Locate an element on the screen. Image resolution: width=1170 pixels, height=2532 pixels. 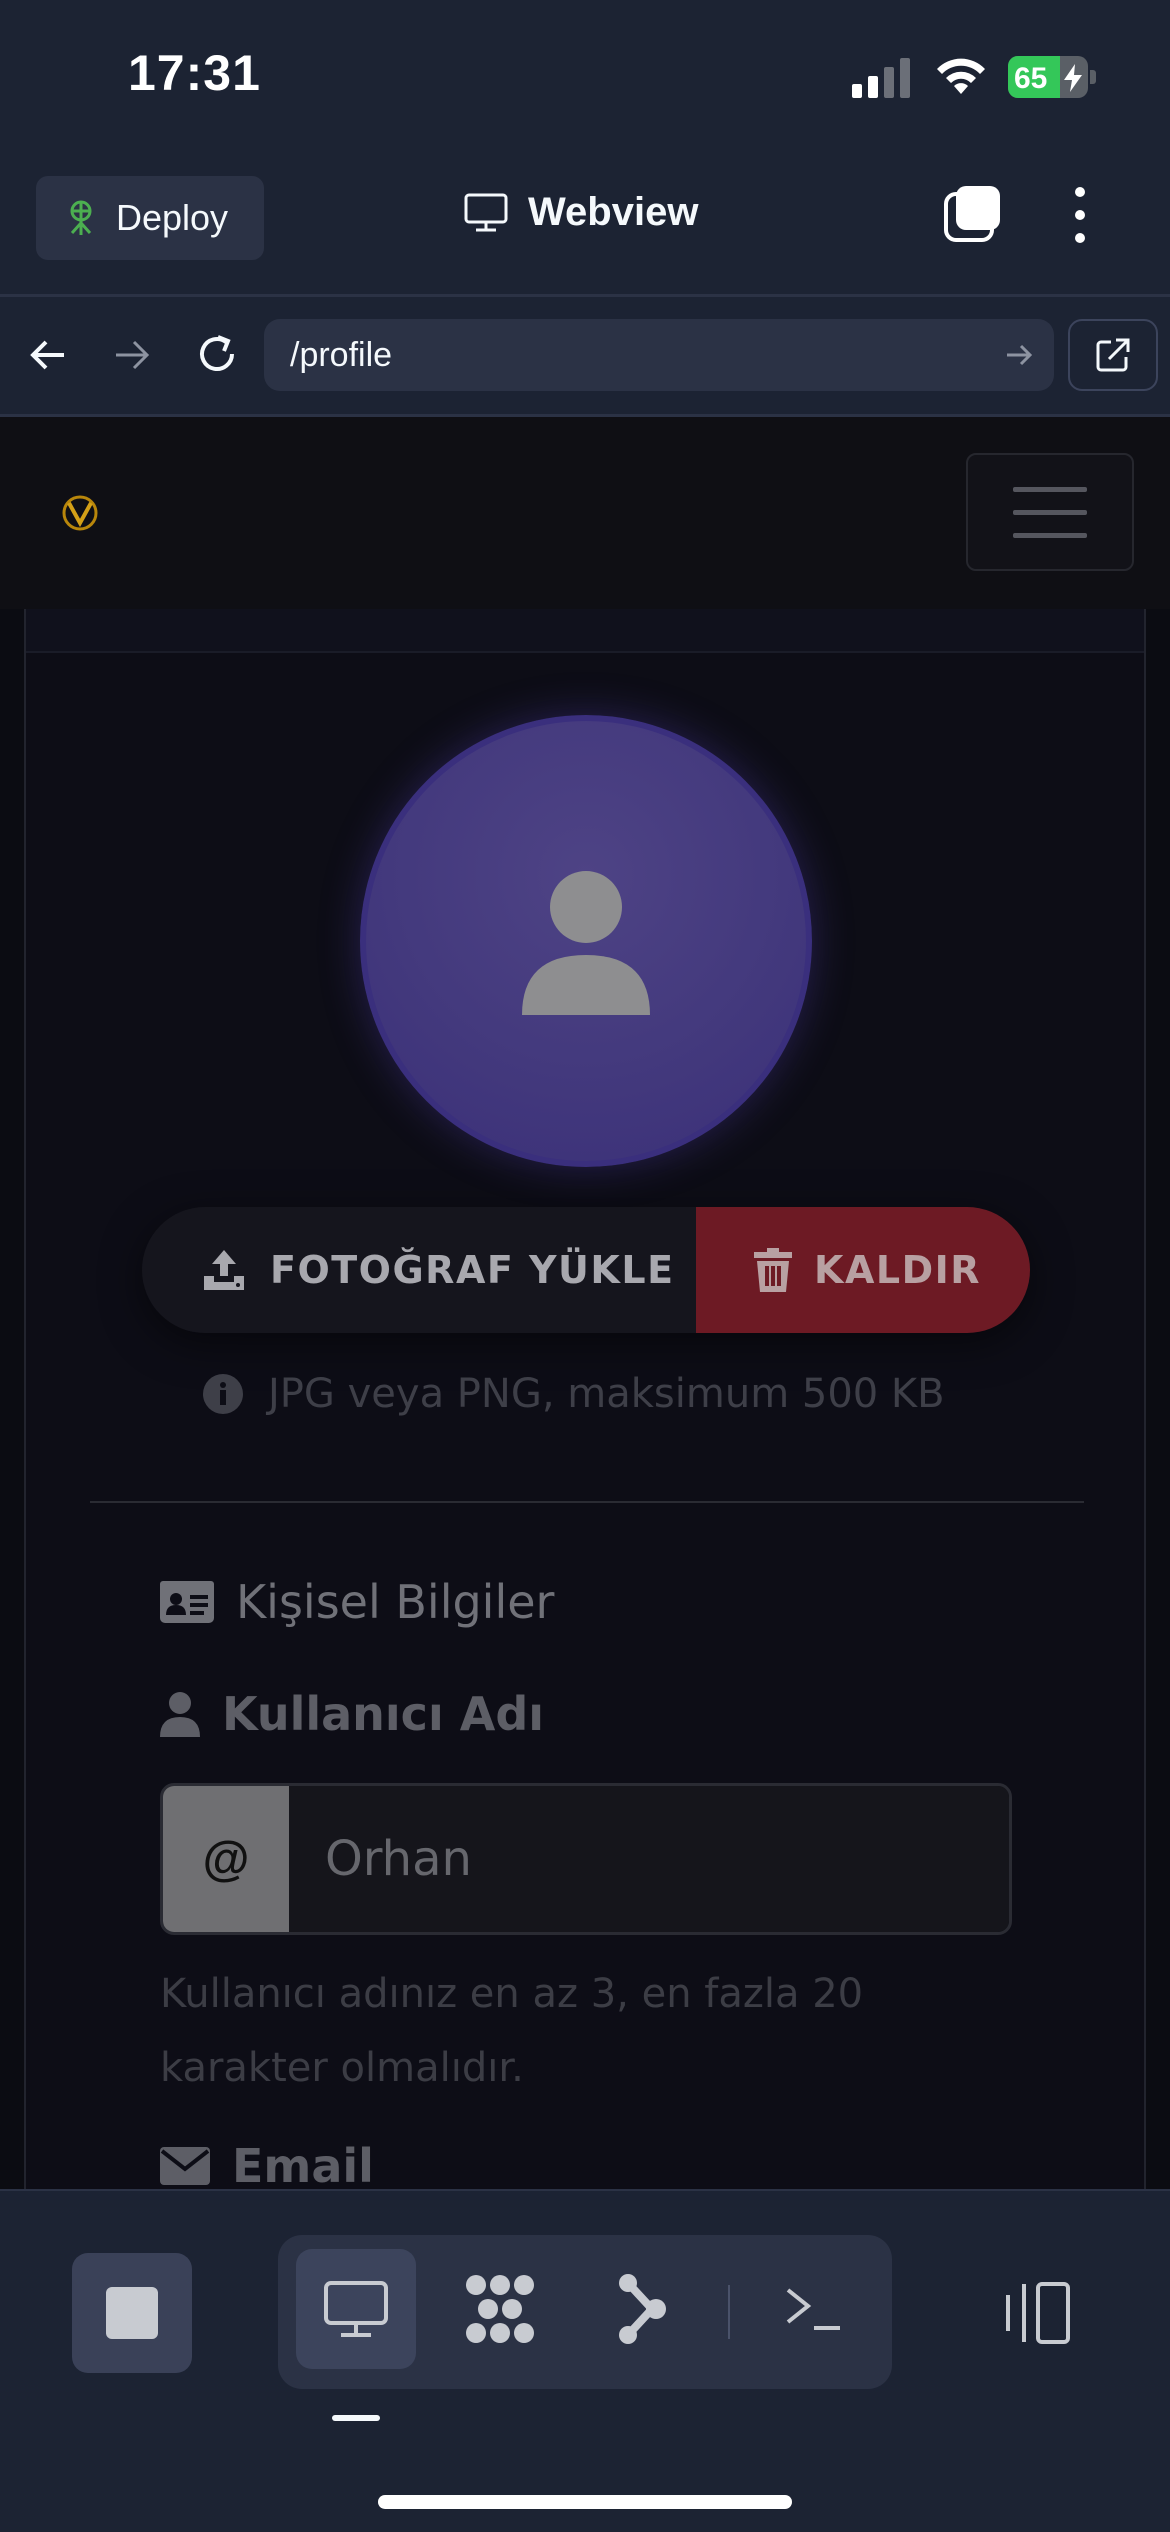
back-arrow-icon is located at coordinates (48, 355).